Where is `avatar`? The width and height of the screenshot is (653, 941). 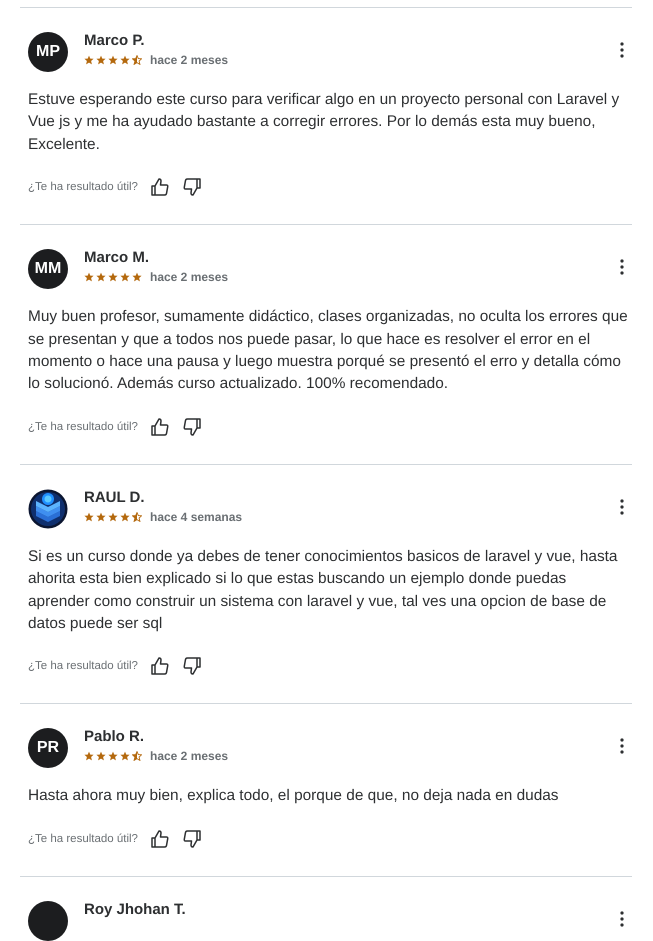 avatar is located at coordinates (48, 920).